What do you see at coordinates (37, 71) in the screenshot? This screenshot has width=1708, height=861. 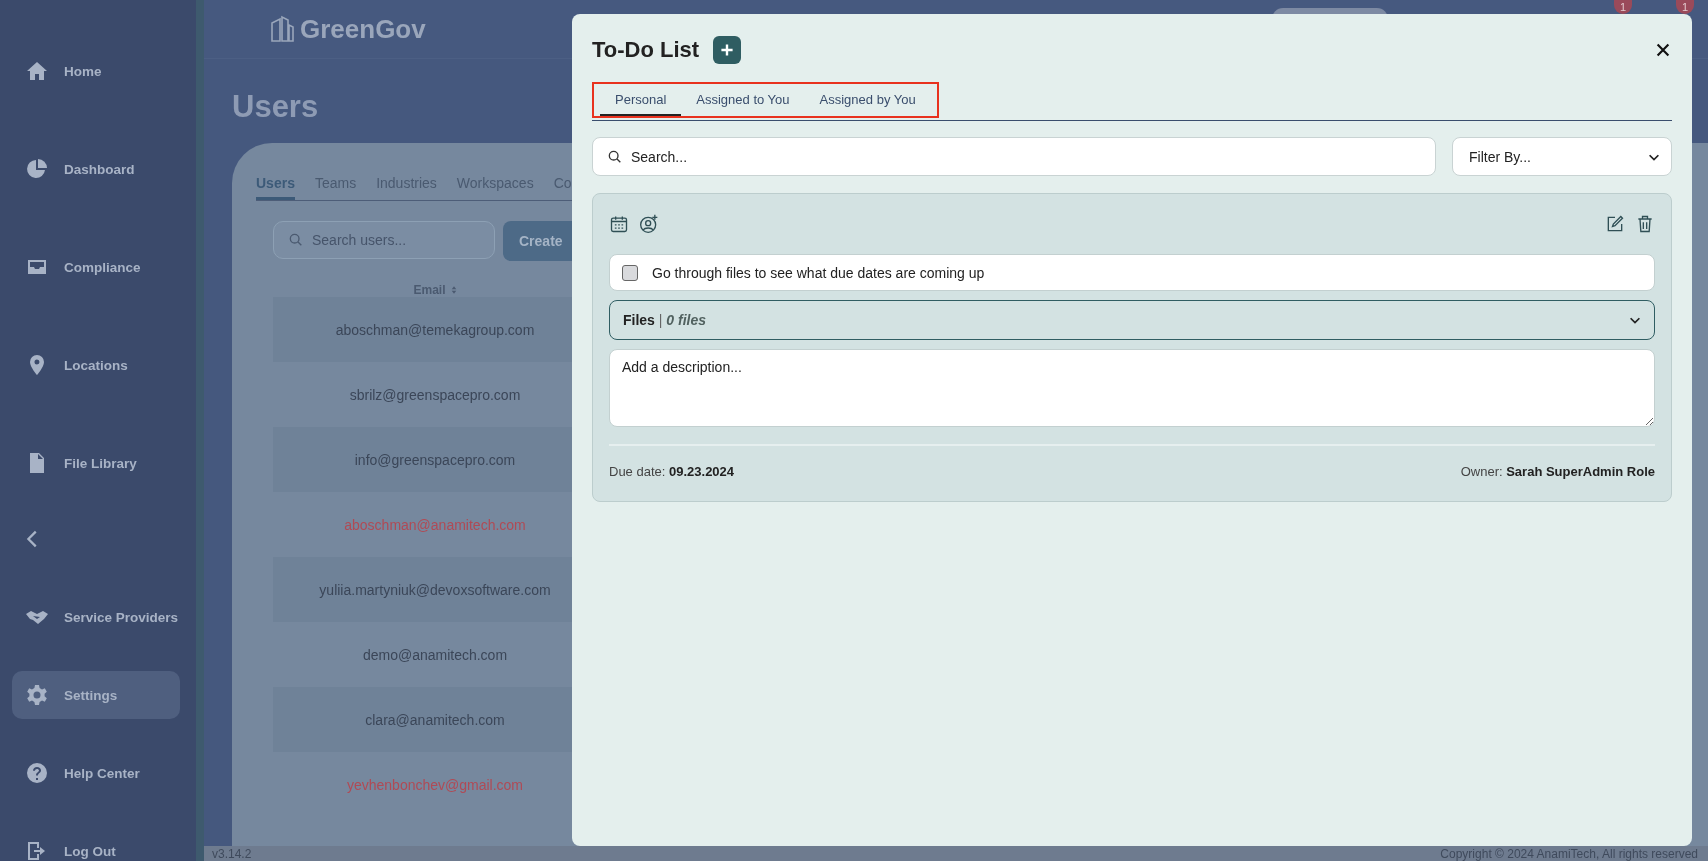 I see `home-icon` at bounding box center [37, 71].